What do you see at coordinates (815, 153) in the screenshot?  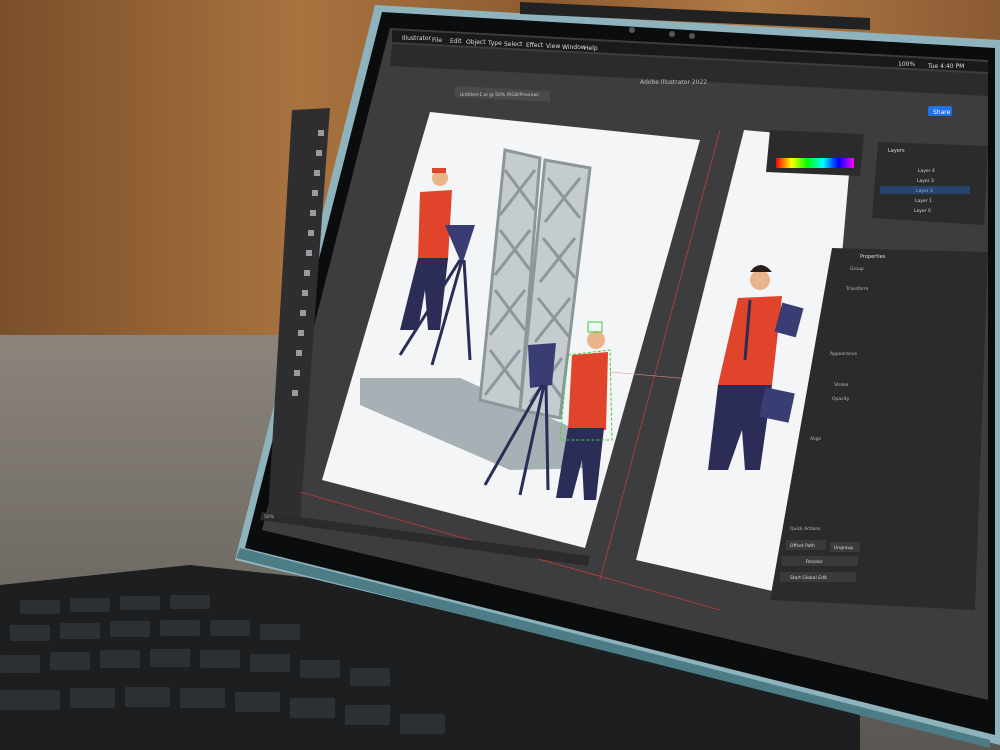 I see `color-panel` at bounding box center [815, 153].